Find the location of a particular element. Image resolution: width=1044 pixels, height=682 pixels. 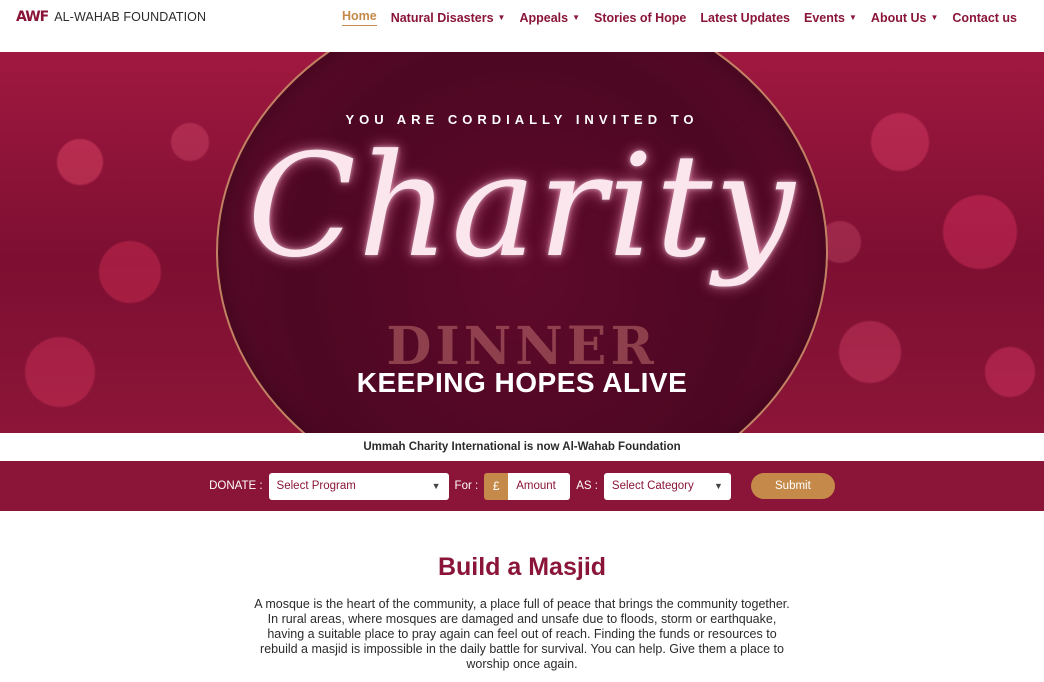

nav-home: Home is located at coordinates (359, 17).